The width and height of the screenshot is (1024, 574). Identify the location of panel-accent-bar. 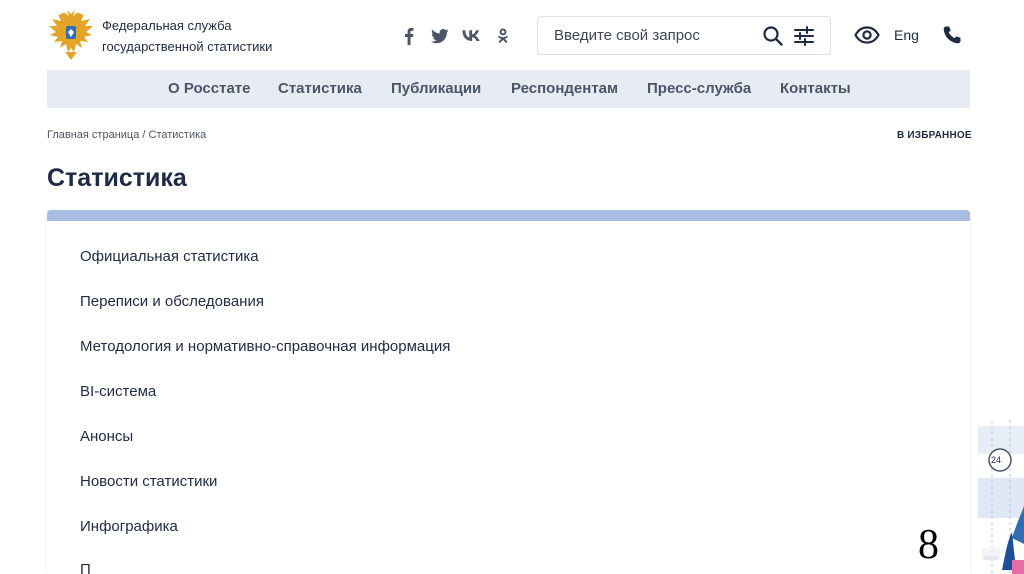
(508, 215).